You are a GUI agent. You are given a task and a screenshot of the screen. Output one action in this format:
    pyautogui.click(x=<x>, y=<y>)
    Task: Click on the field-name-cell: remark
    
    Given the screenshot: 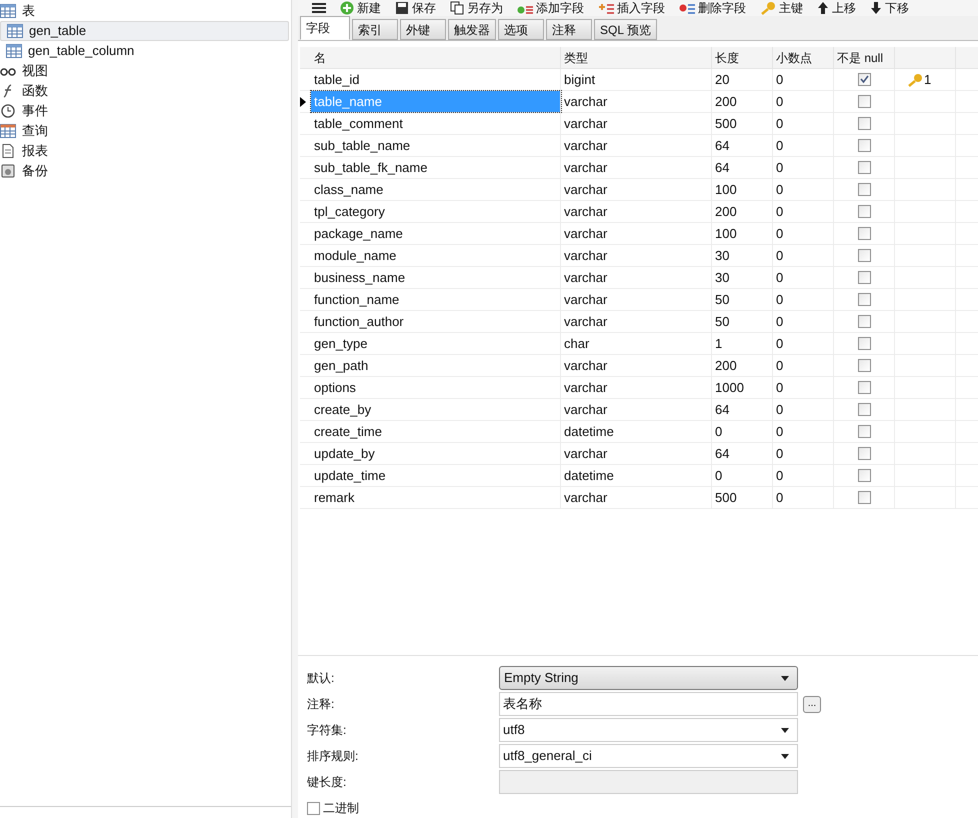 What is the action you would take?
    pyautogui.click(x=436, y=497)
    